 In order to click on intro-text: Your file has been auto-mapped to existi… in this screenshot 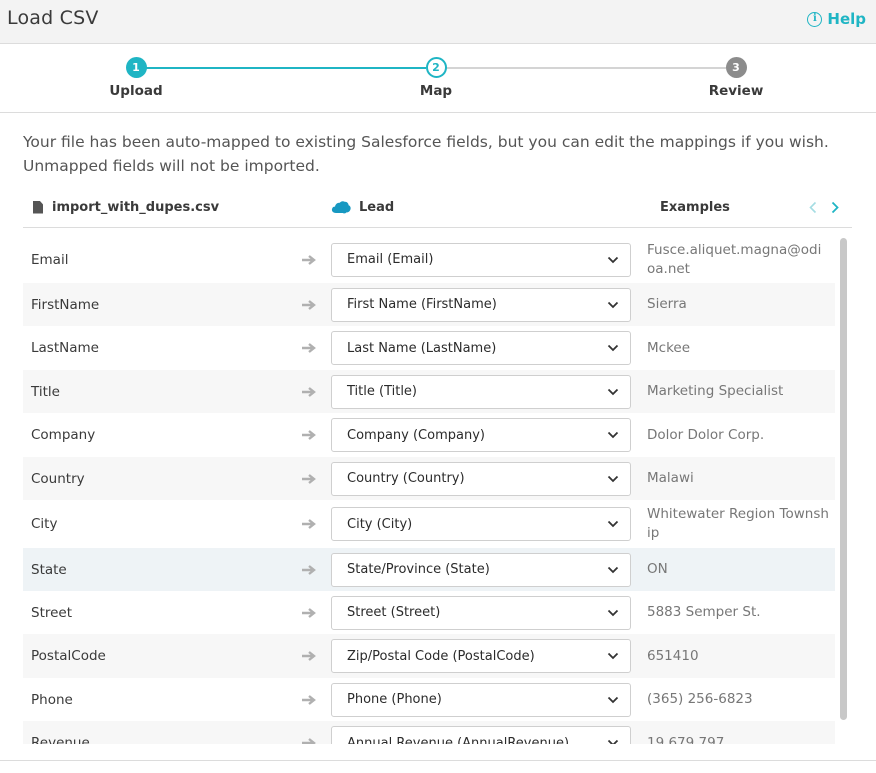, I will do `click(426, 154)`.